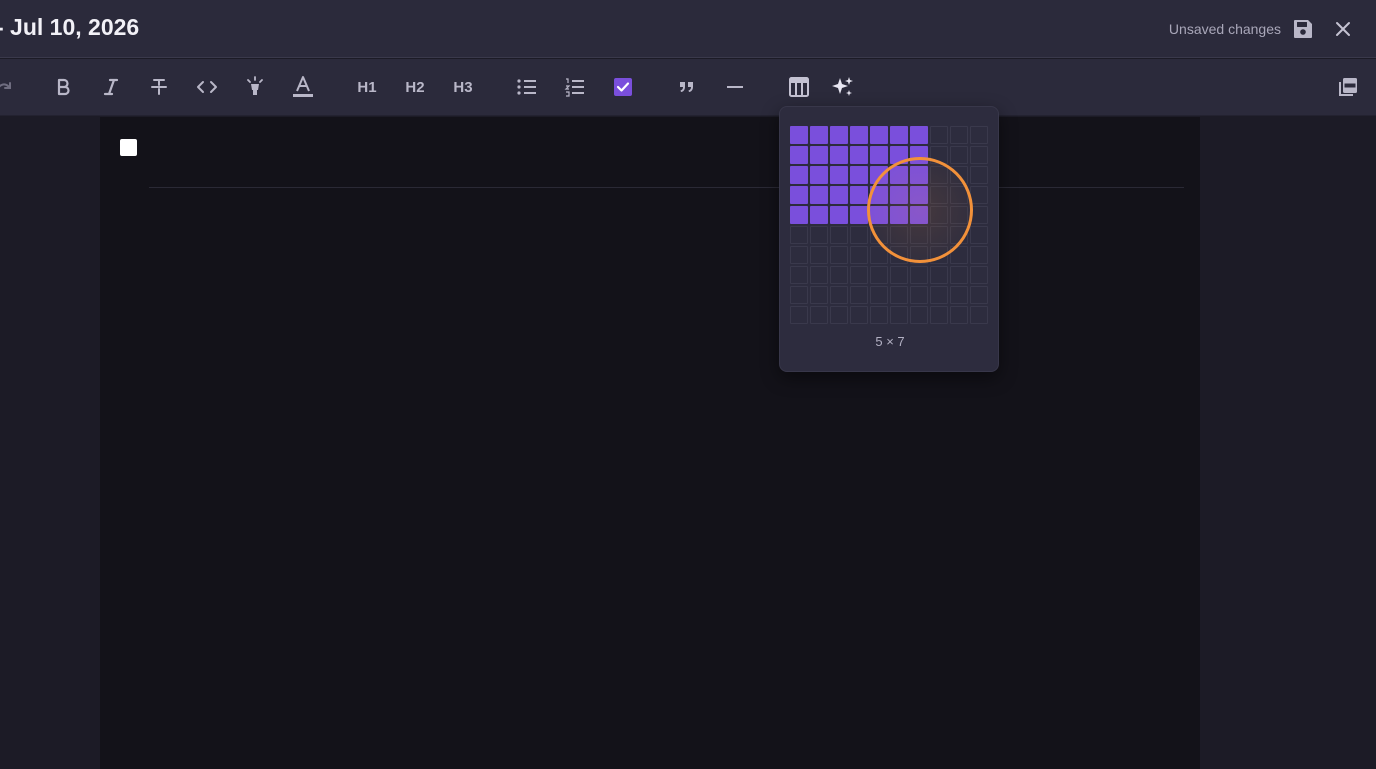  Describe the element at coordinates (10, 87) in the screenshot. I see `redo-button` at that location.